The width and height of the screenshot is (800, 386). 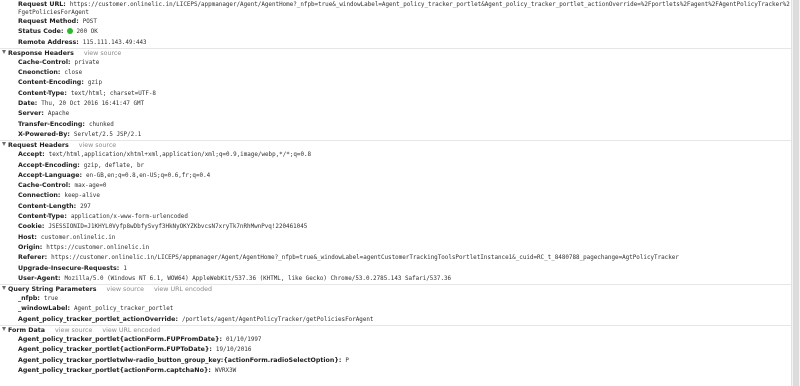 What do you see at coordinates (396, 196) in the screenshot?
I see `header-row: Connection: keep-alive` at bounding box center [396, 196].